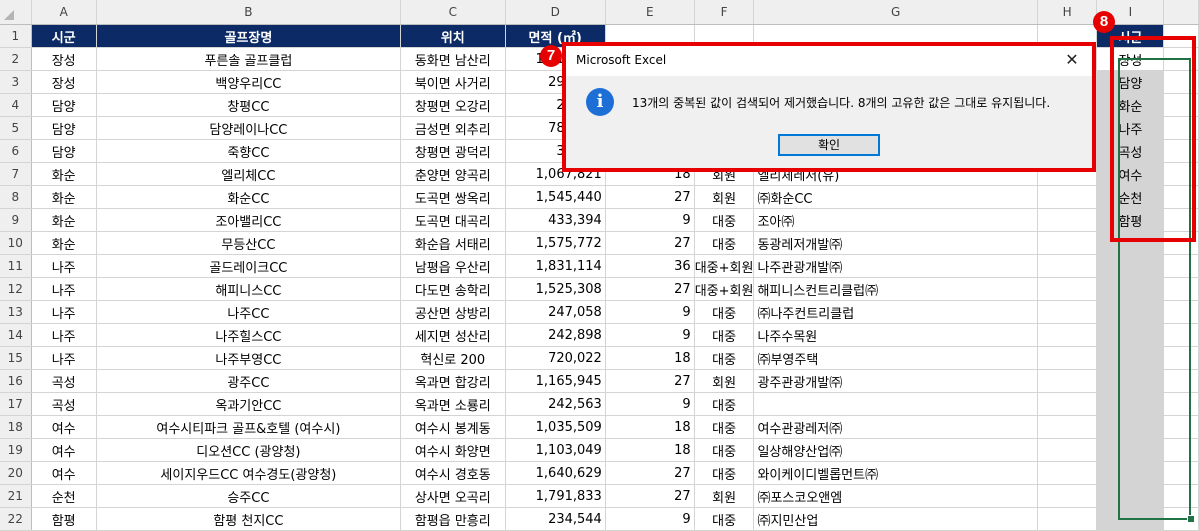 The height and width of the screenshot is (531, 1199). What do you see at coordinates (555, 496) in the screenshot?
I see `cell-area: 1,791,833` at bounding box center [555, 496].